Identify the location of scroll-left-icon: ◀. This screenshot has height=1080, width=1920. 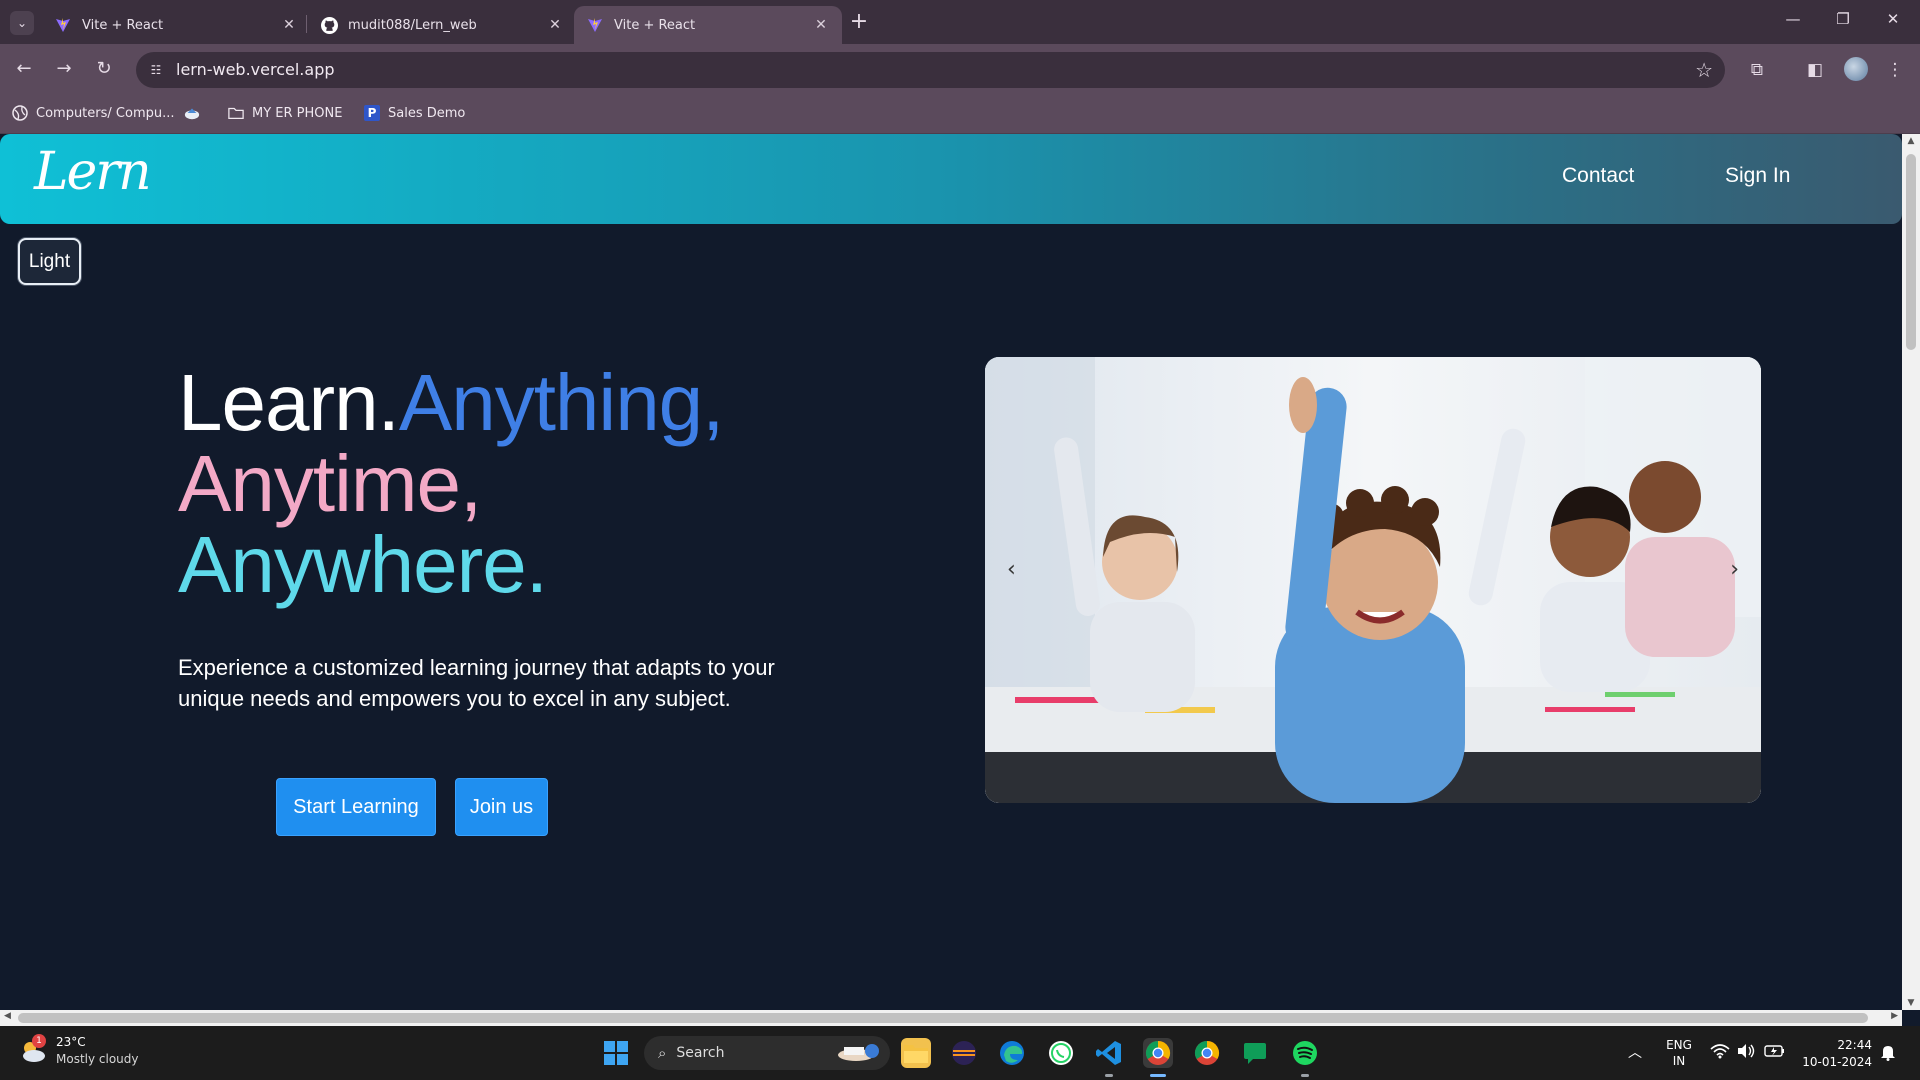
(7, 1016).